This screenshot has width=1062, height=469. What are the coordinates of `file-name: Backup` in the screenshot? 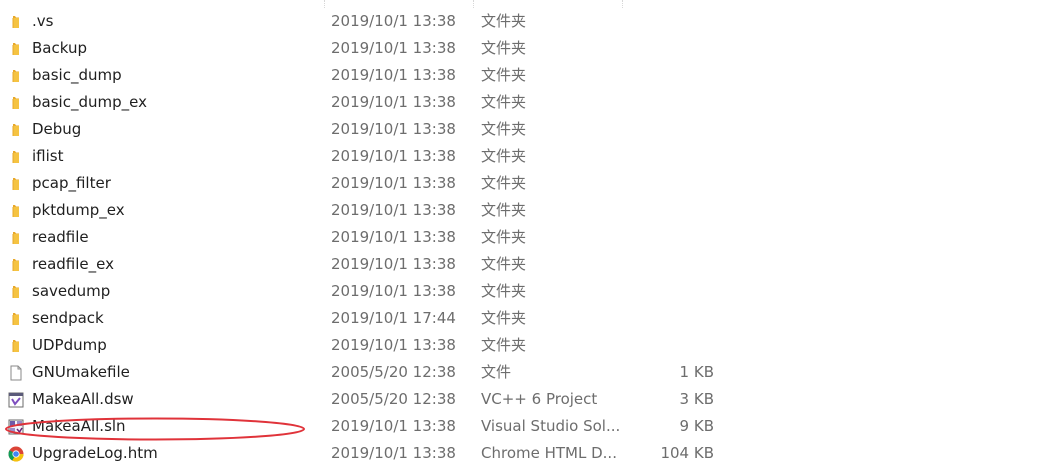 It's located at (59, 48).